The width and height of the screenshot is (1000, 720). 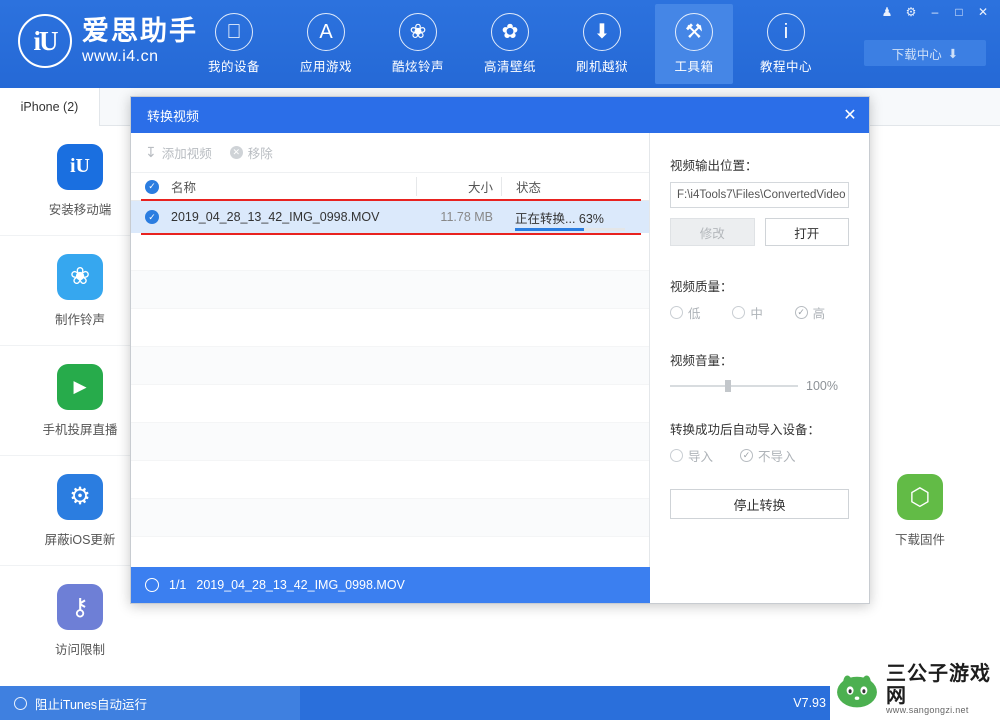 I want to click on window-controls: ♟ ⚙ – □ ✕, so click(x=935, y=12).